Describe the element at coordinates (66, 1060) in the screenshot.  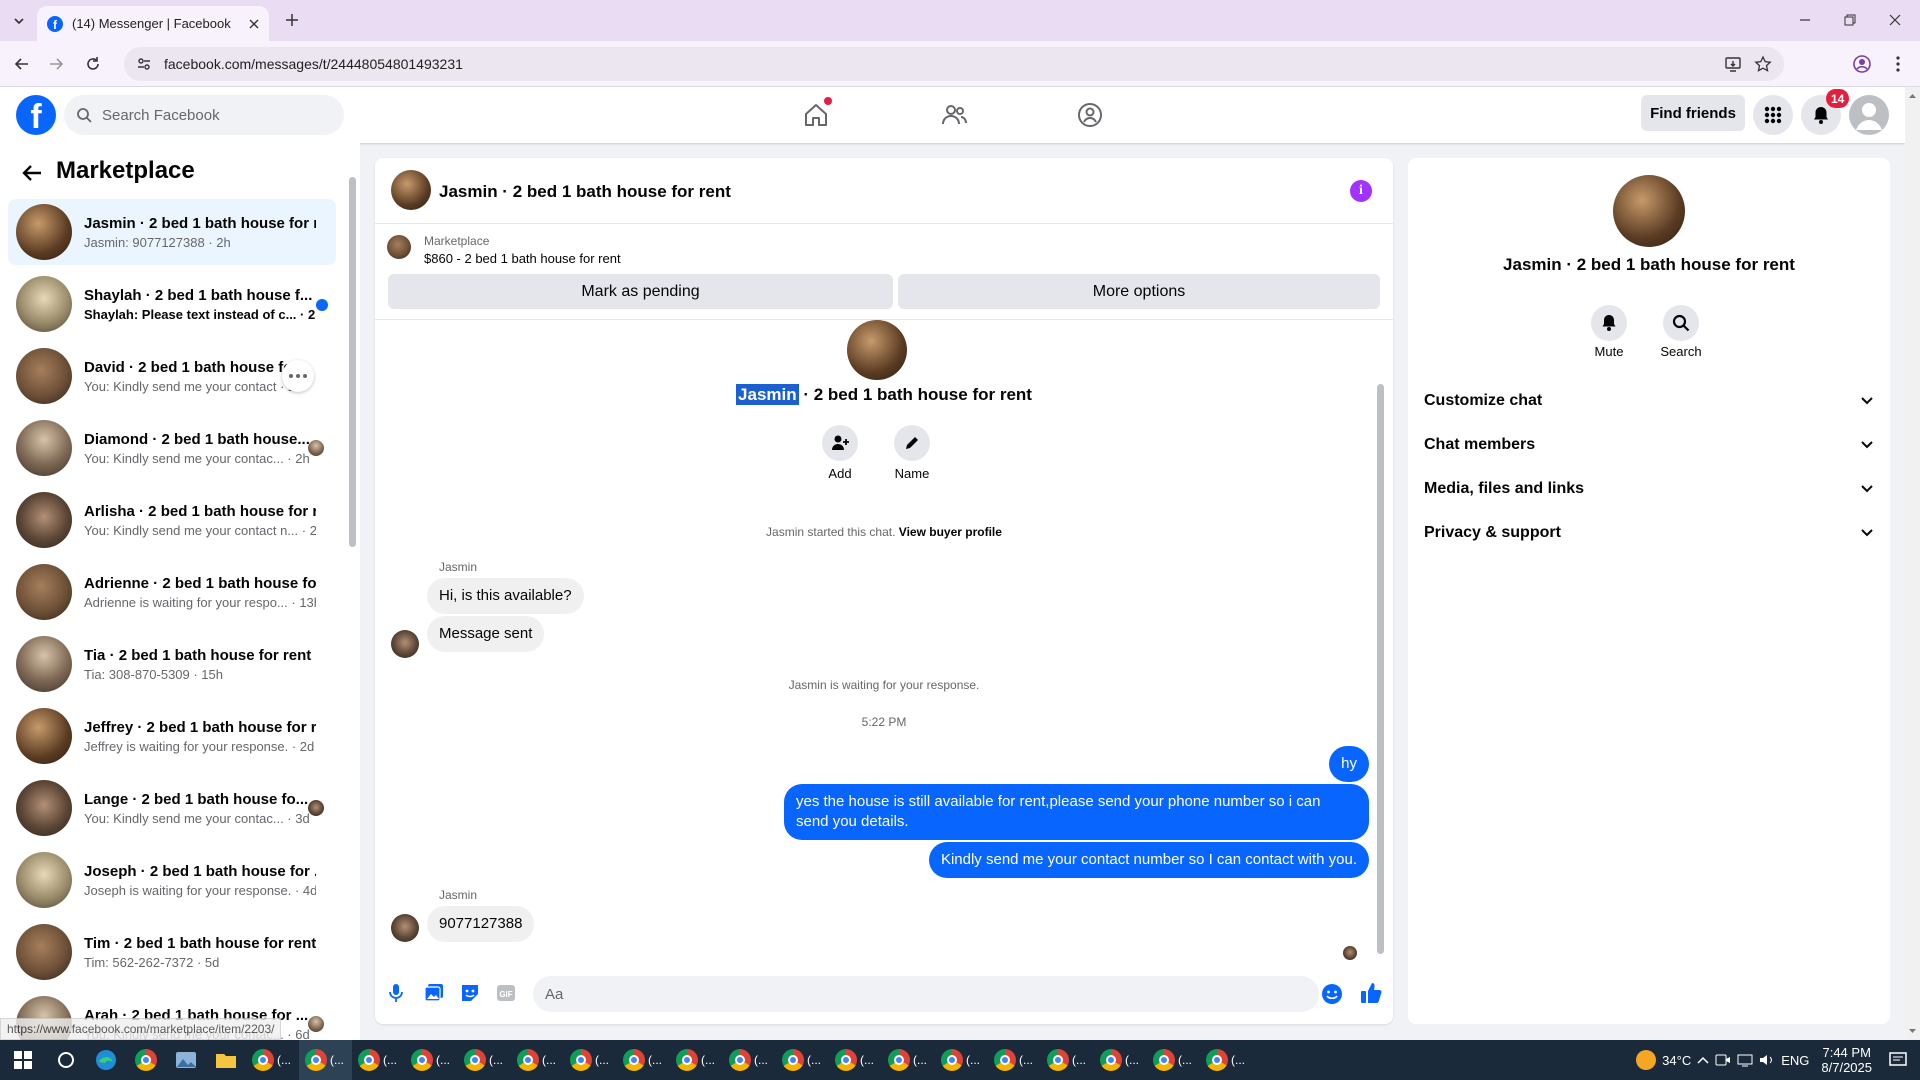
I see `taskbar-search-icon` at that location.